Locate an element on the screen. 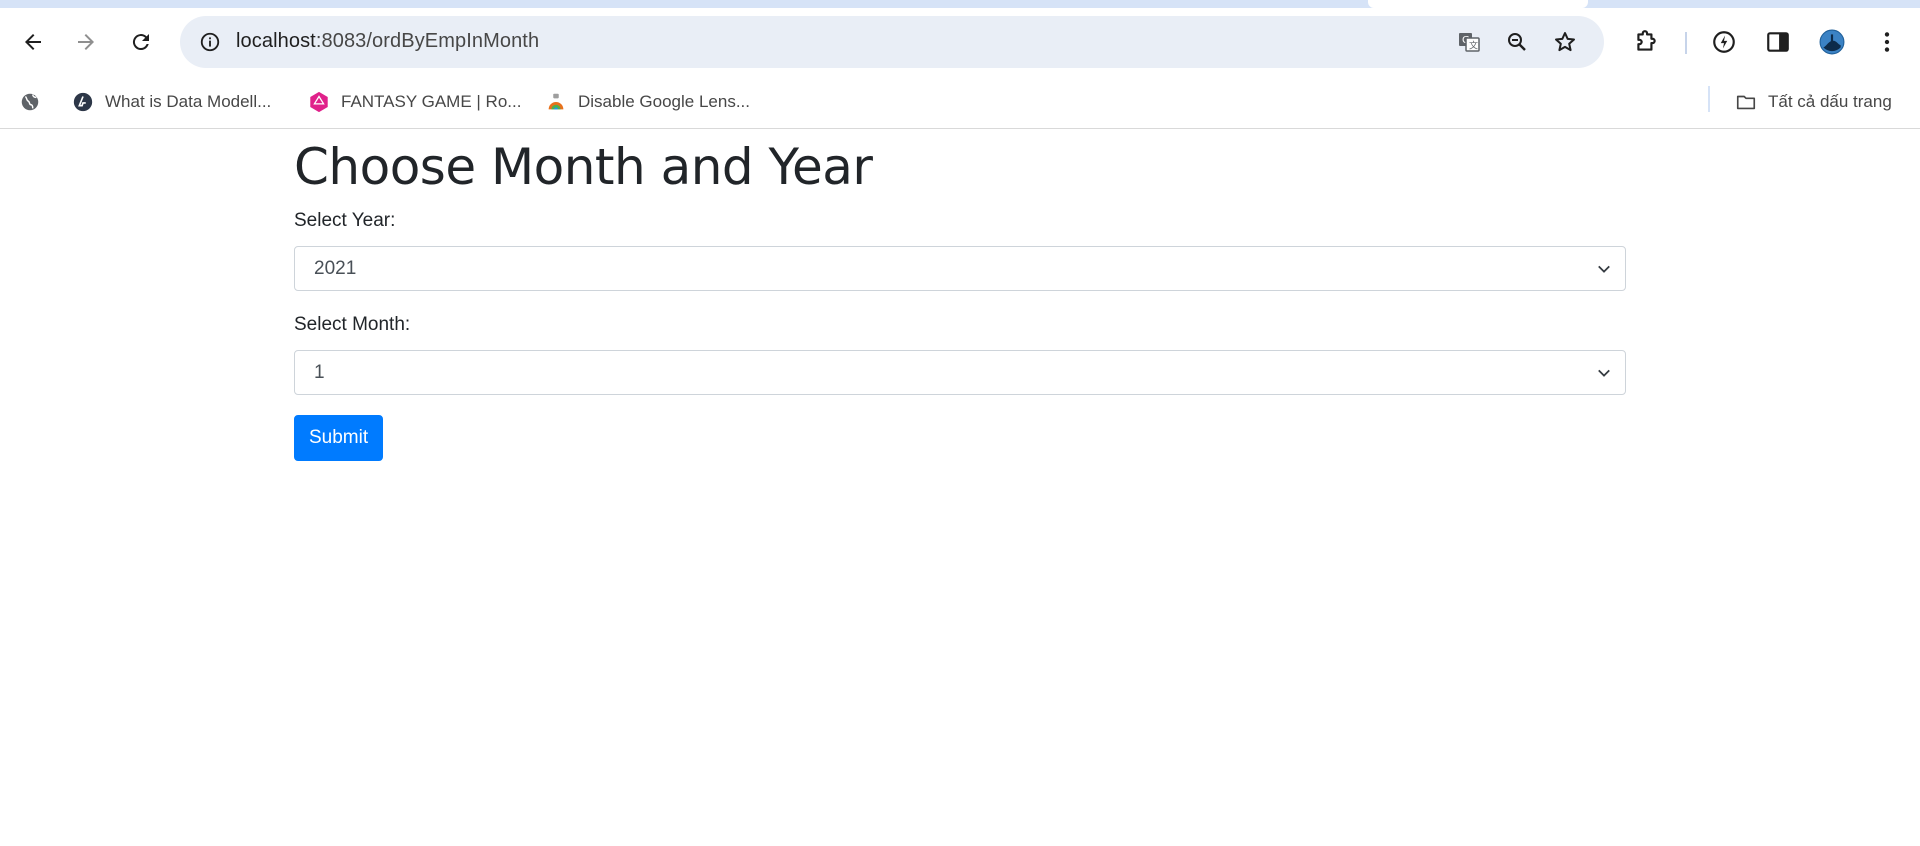 The width and height of the screenshot is (1920, 846). forward-icon is located at coordinates (86, 42).